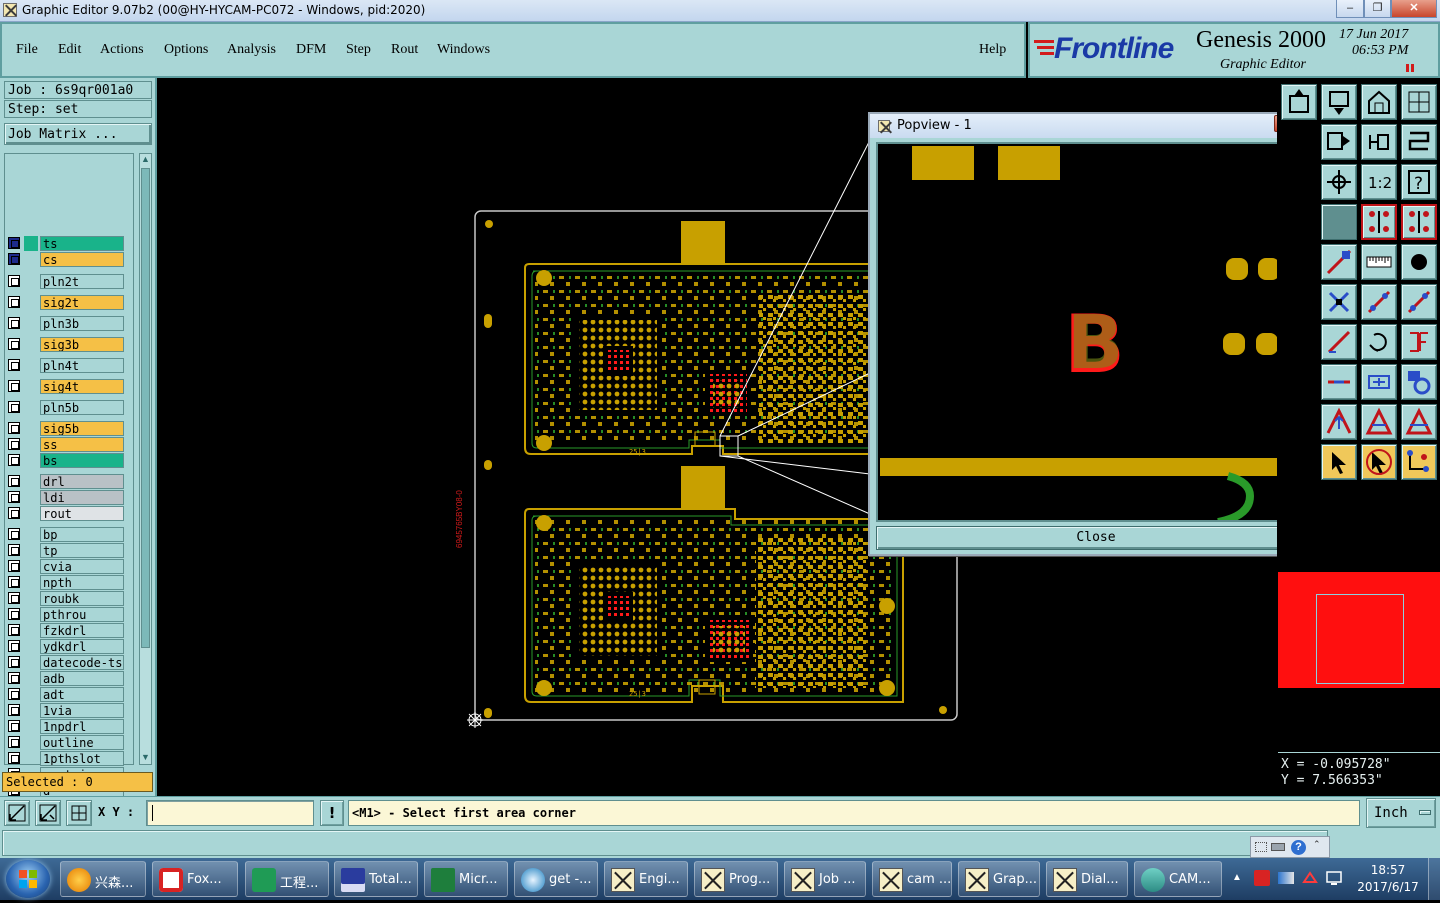  I want to click on scrollbar-thumb, so click(145, 408).